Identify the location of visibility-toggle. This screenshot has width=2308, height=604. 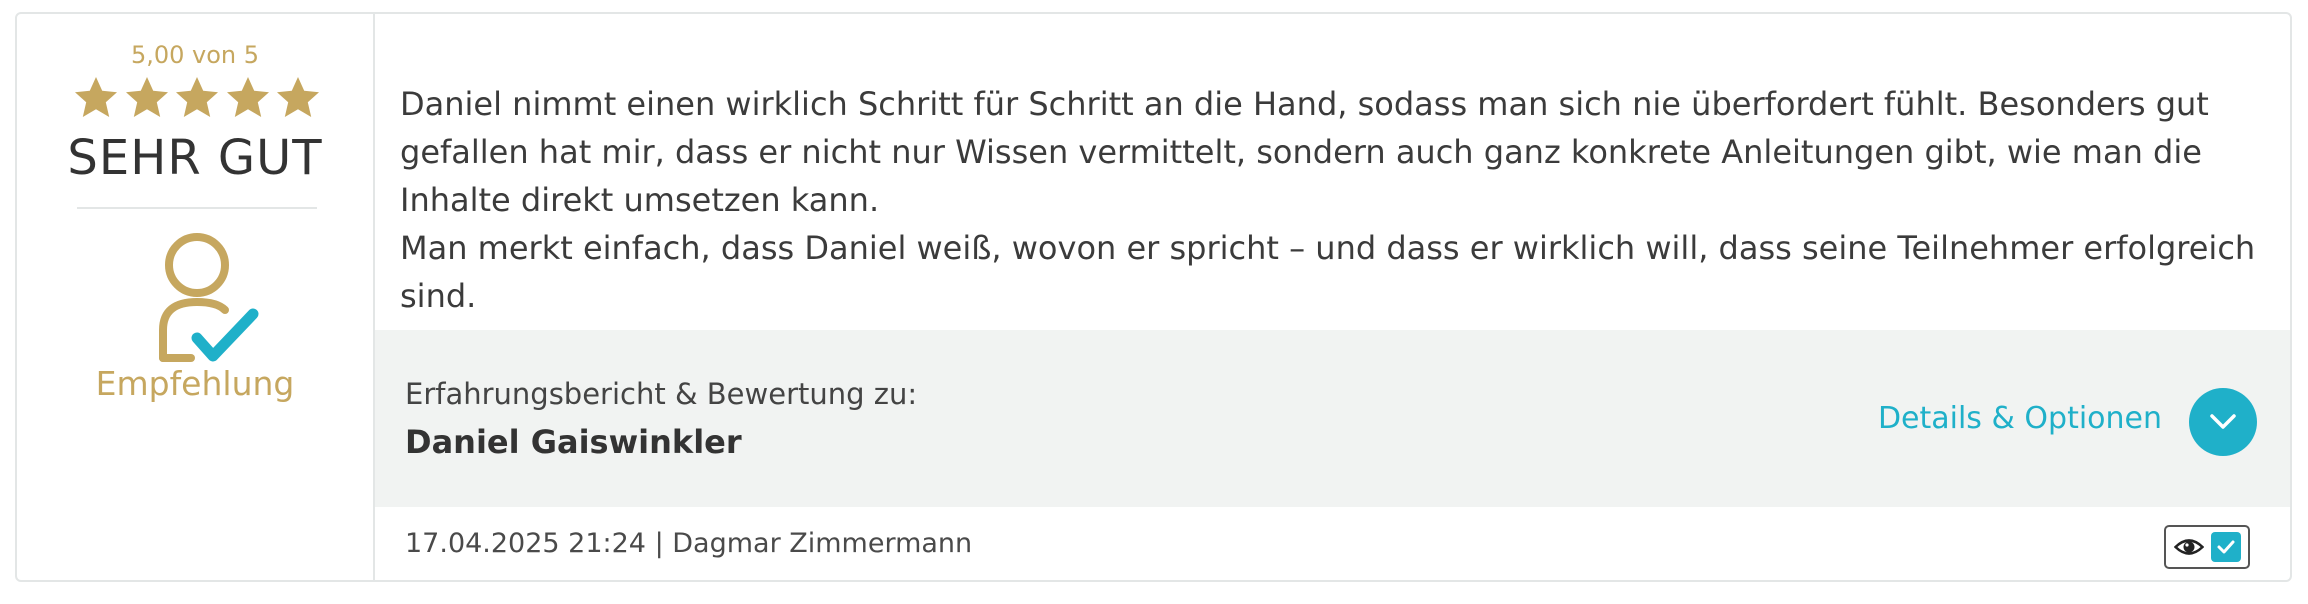
(2207, 547).